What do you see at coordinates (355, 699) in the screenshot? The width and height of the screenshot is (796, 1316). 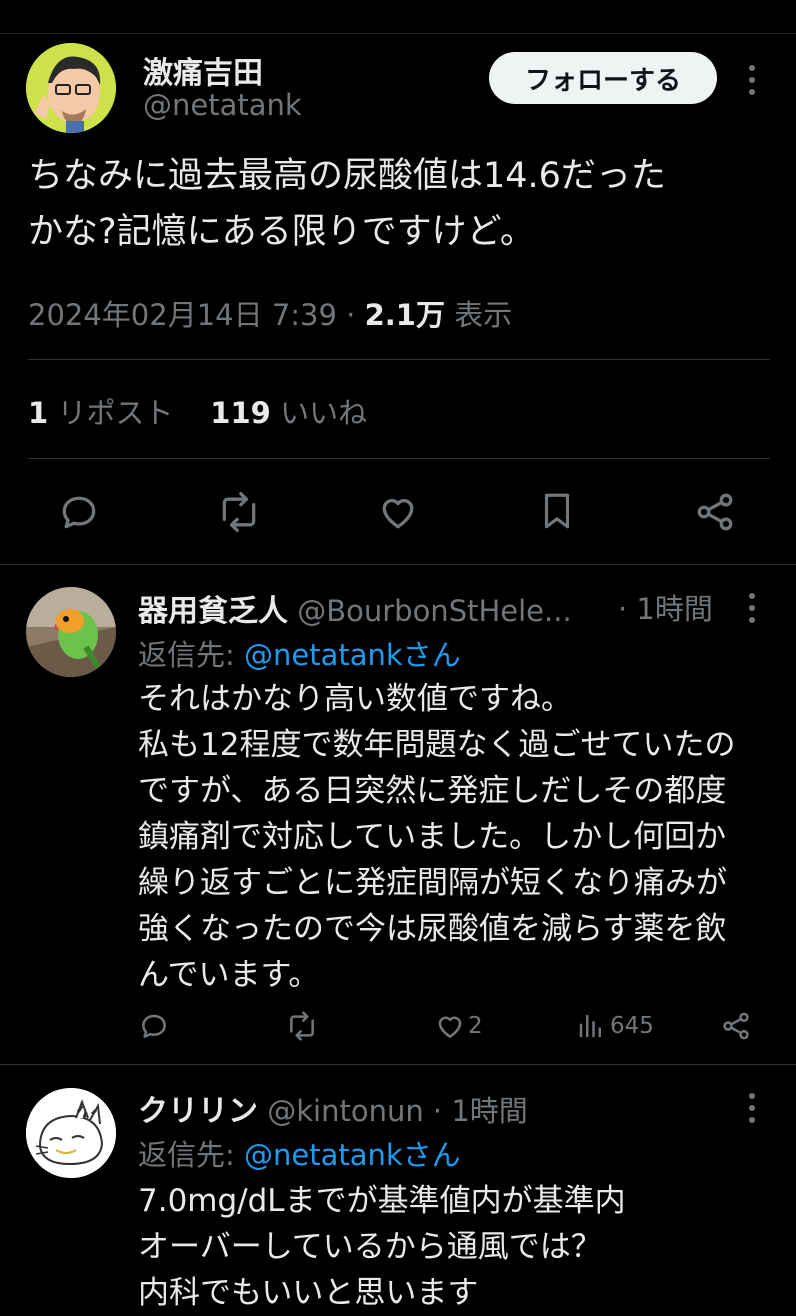 I see `reply-text-line: それはかなり高い数値ですね。` at bounding box center [355, 699].